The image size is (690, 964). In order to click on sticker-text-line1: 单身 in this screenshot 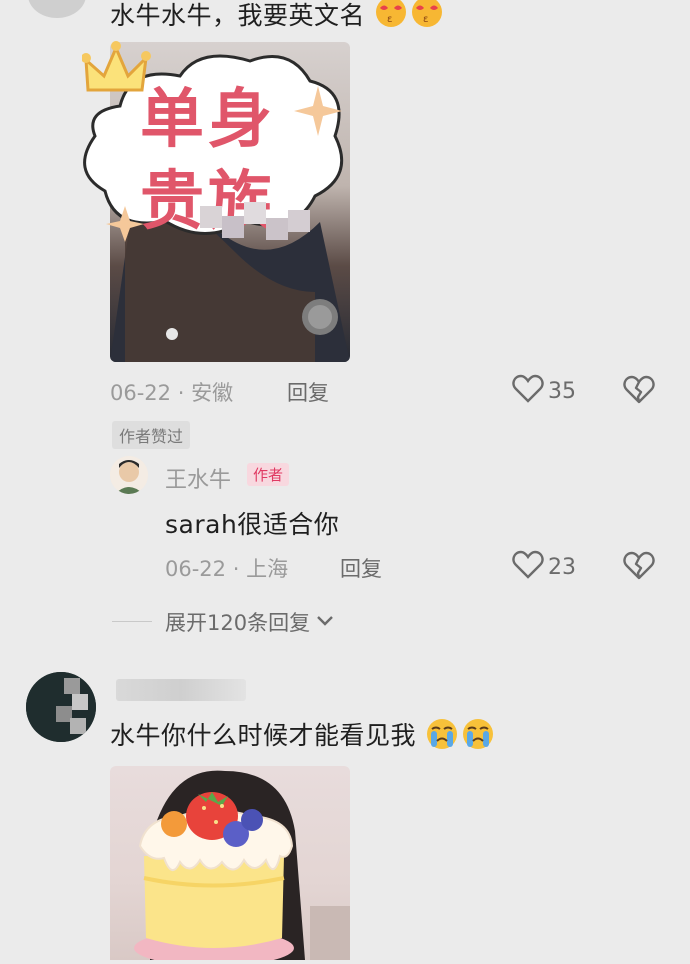, I will do `click(208, 120)`.